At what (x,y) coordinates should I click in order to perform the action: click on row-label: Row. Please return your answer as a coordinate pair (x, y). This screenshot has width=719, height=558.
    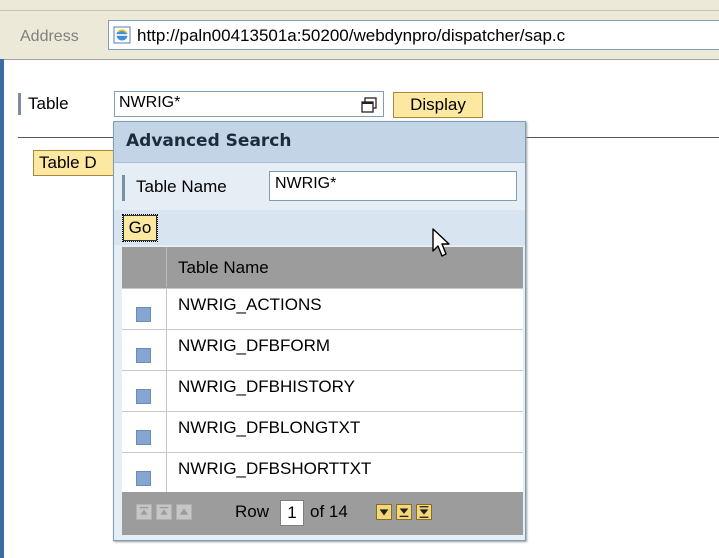
    Looking at the image, I should click on (252, 511).